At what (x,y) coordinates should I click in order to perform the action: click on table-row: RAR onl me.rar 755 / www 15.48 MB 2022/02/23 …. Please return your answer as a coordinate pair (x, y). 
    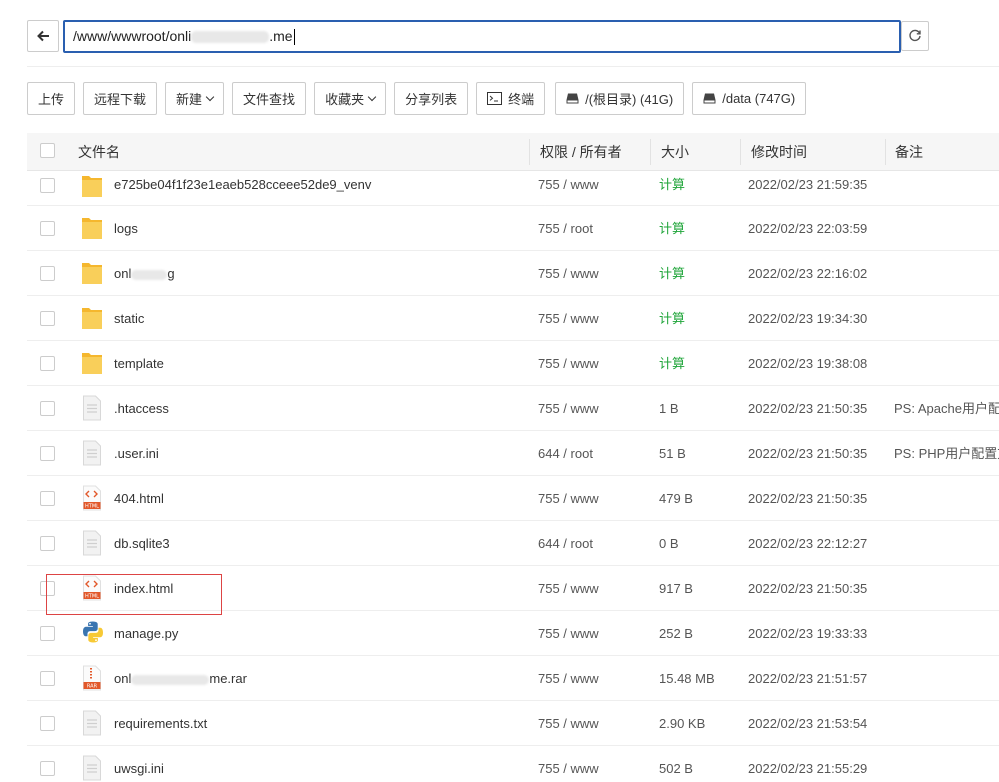
    Looking at the image, I should click on (513, 678).